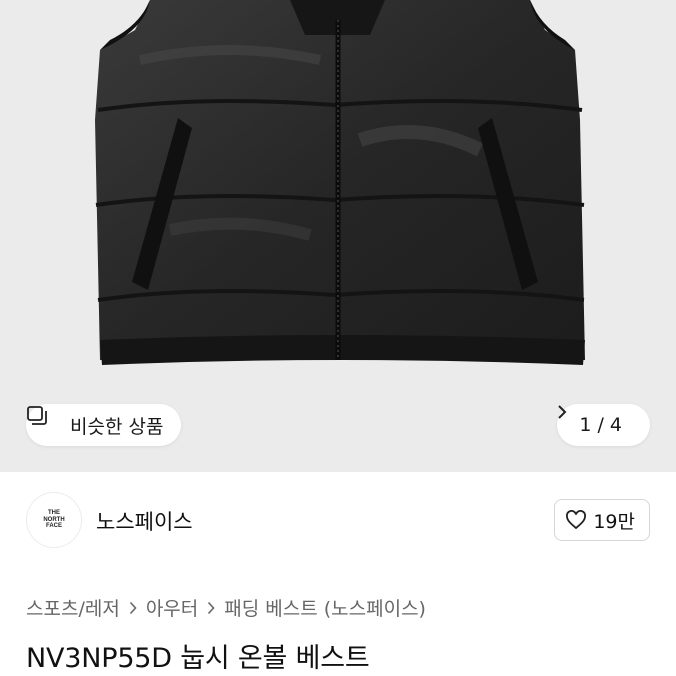 The width and height of the screenshot is (676, 676). I want to click on similar-products-icon, so click(44, 421).